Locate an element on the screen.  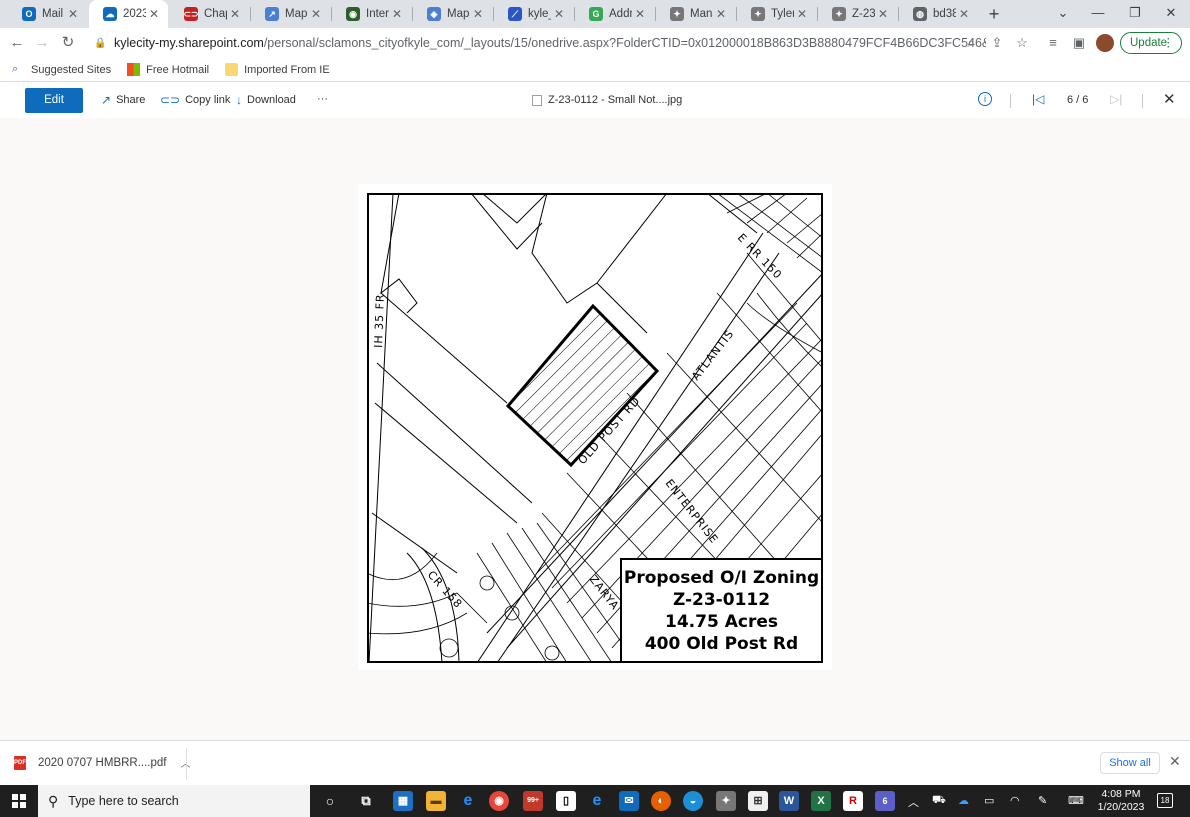
browser-tab: ◈ Maps |✕ is located at coordinates (452, 14).